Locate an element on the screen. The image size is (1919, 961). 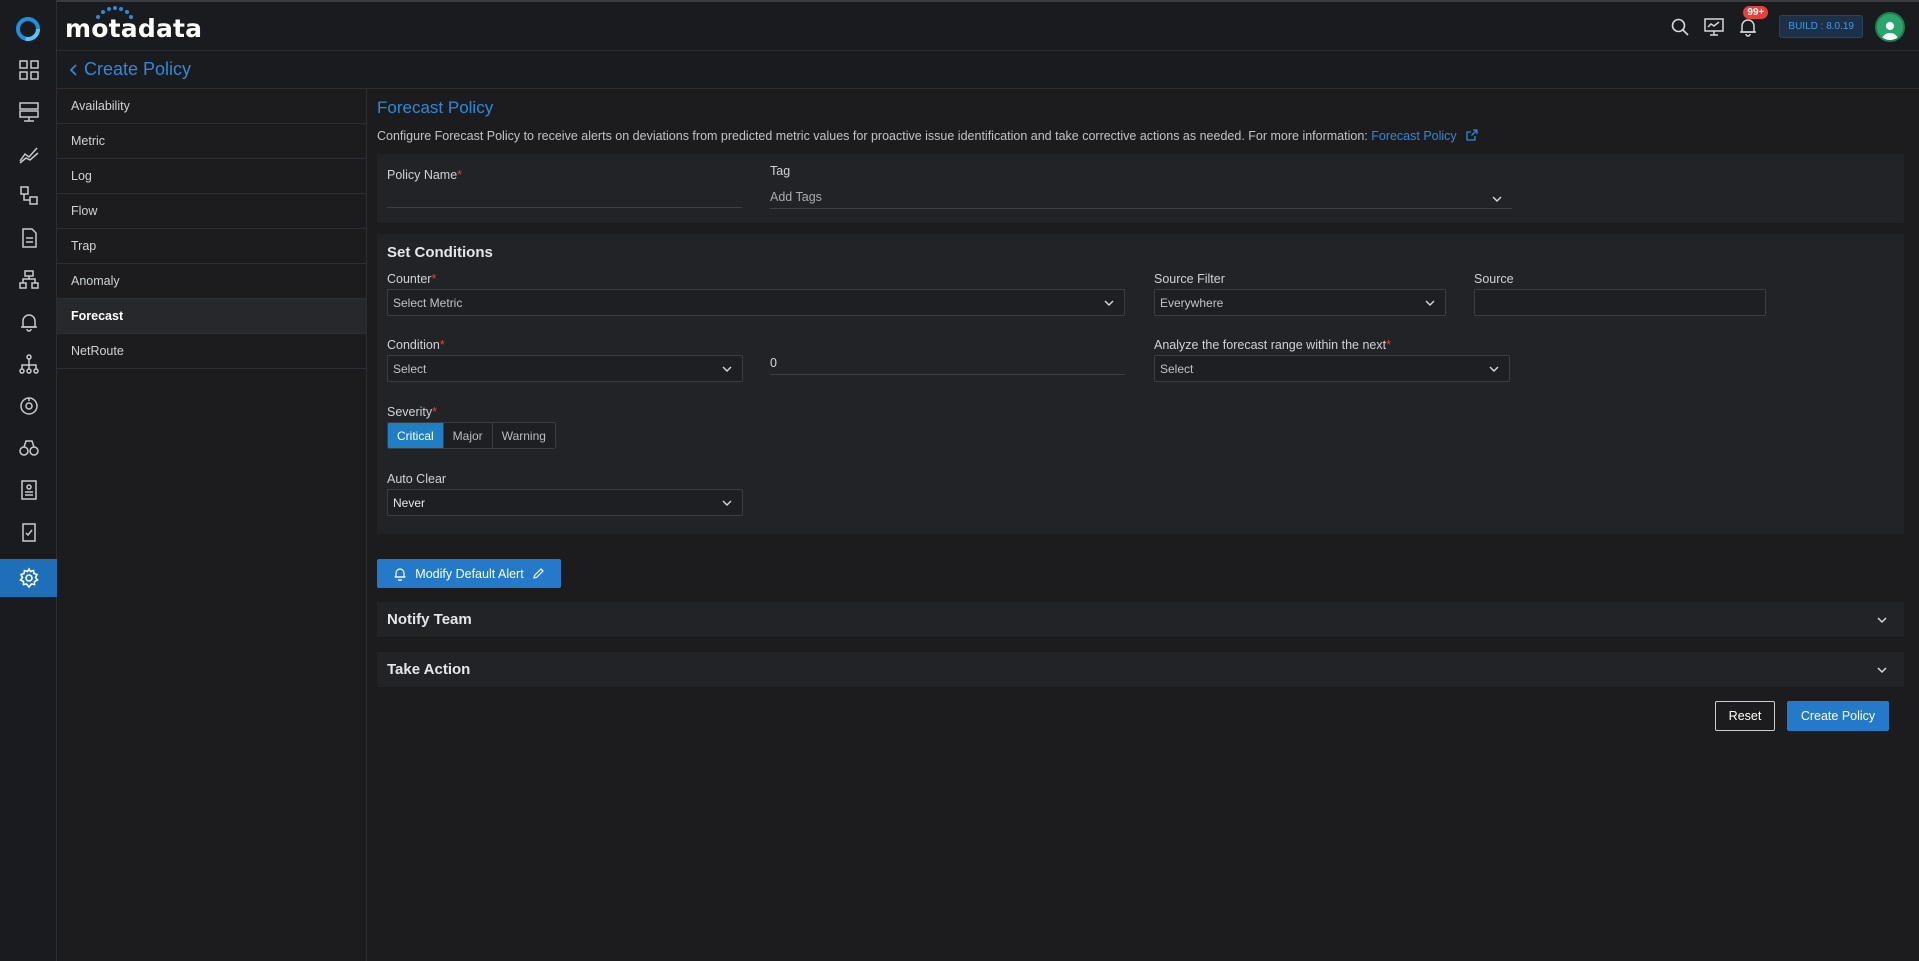
subnav-item-anomaly: Anomaly is located at coordinates (211, 281).